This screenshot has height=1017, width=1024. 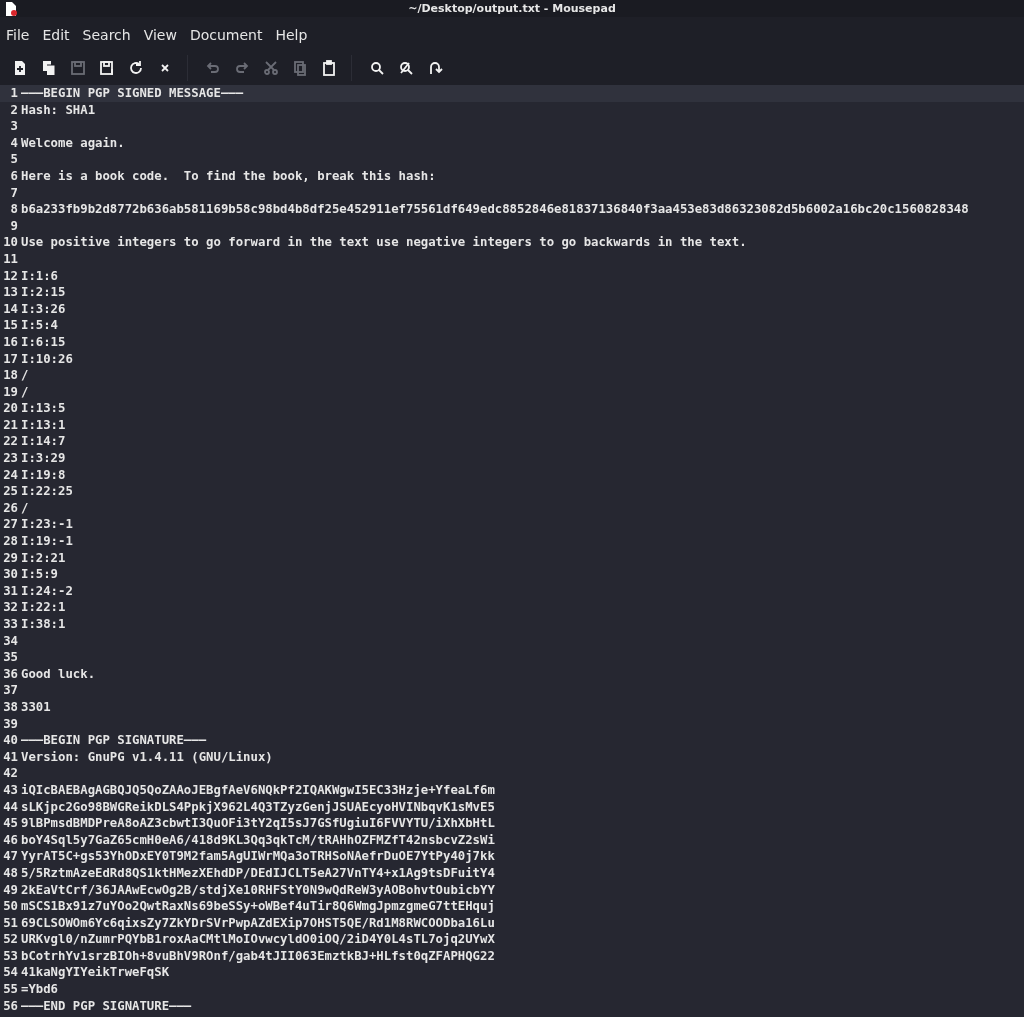 What do you see at coordinates (258, 890) in the screenshot?
I see `text-line: 2kEaVtCrf/36JAAwEcwOg2B/stdjXe10RHFStY0N9wQdReW3yAOBohvtOubicbYY` at bounding box center [258, 890].